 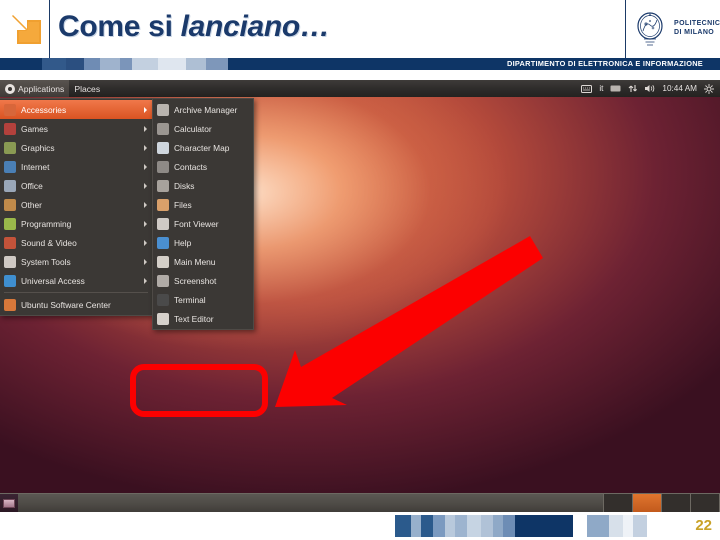 I want to click on submenu-item-help: Help, so click(x=203, y=242).